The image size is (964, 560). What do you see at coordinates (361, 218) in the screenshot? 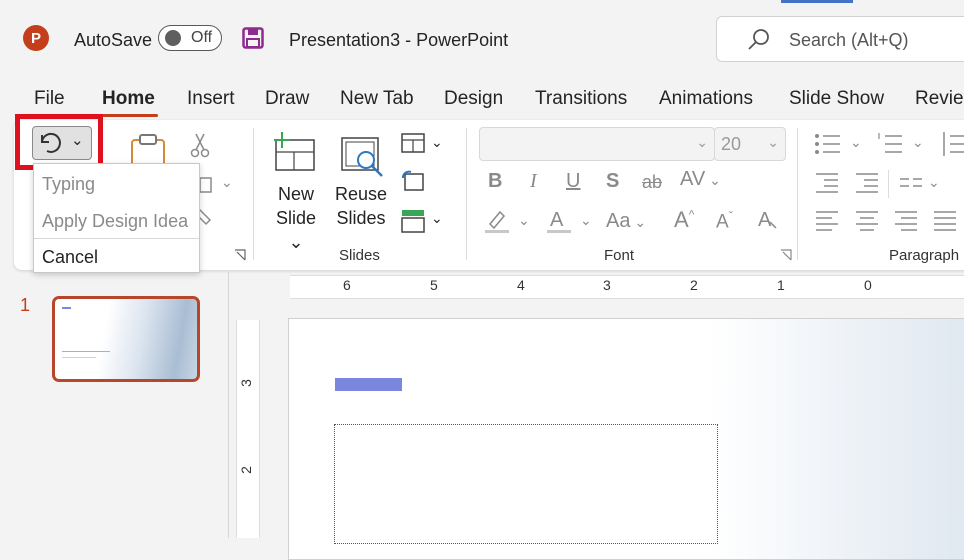
I see `reuse-slides-label-2: Slides` at bounding box center [361, 218].